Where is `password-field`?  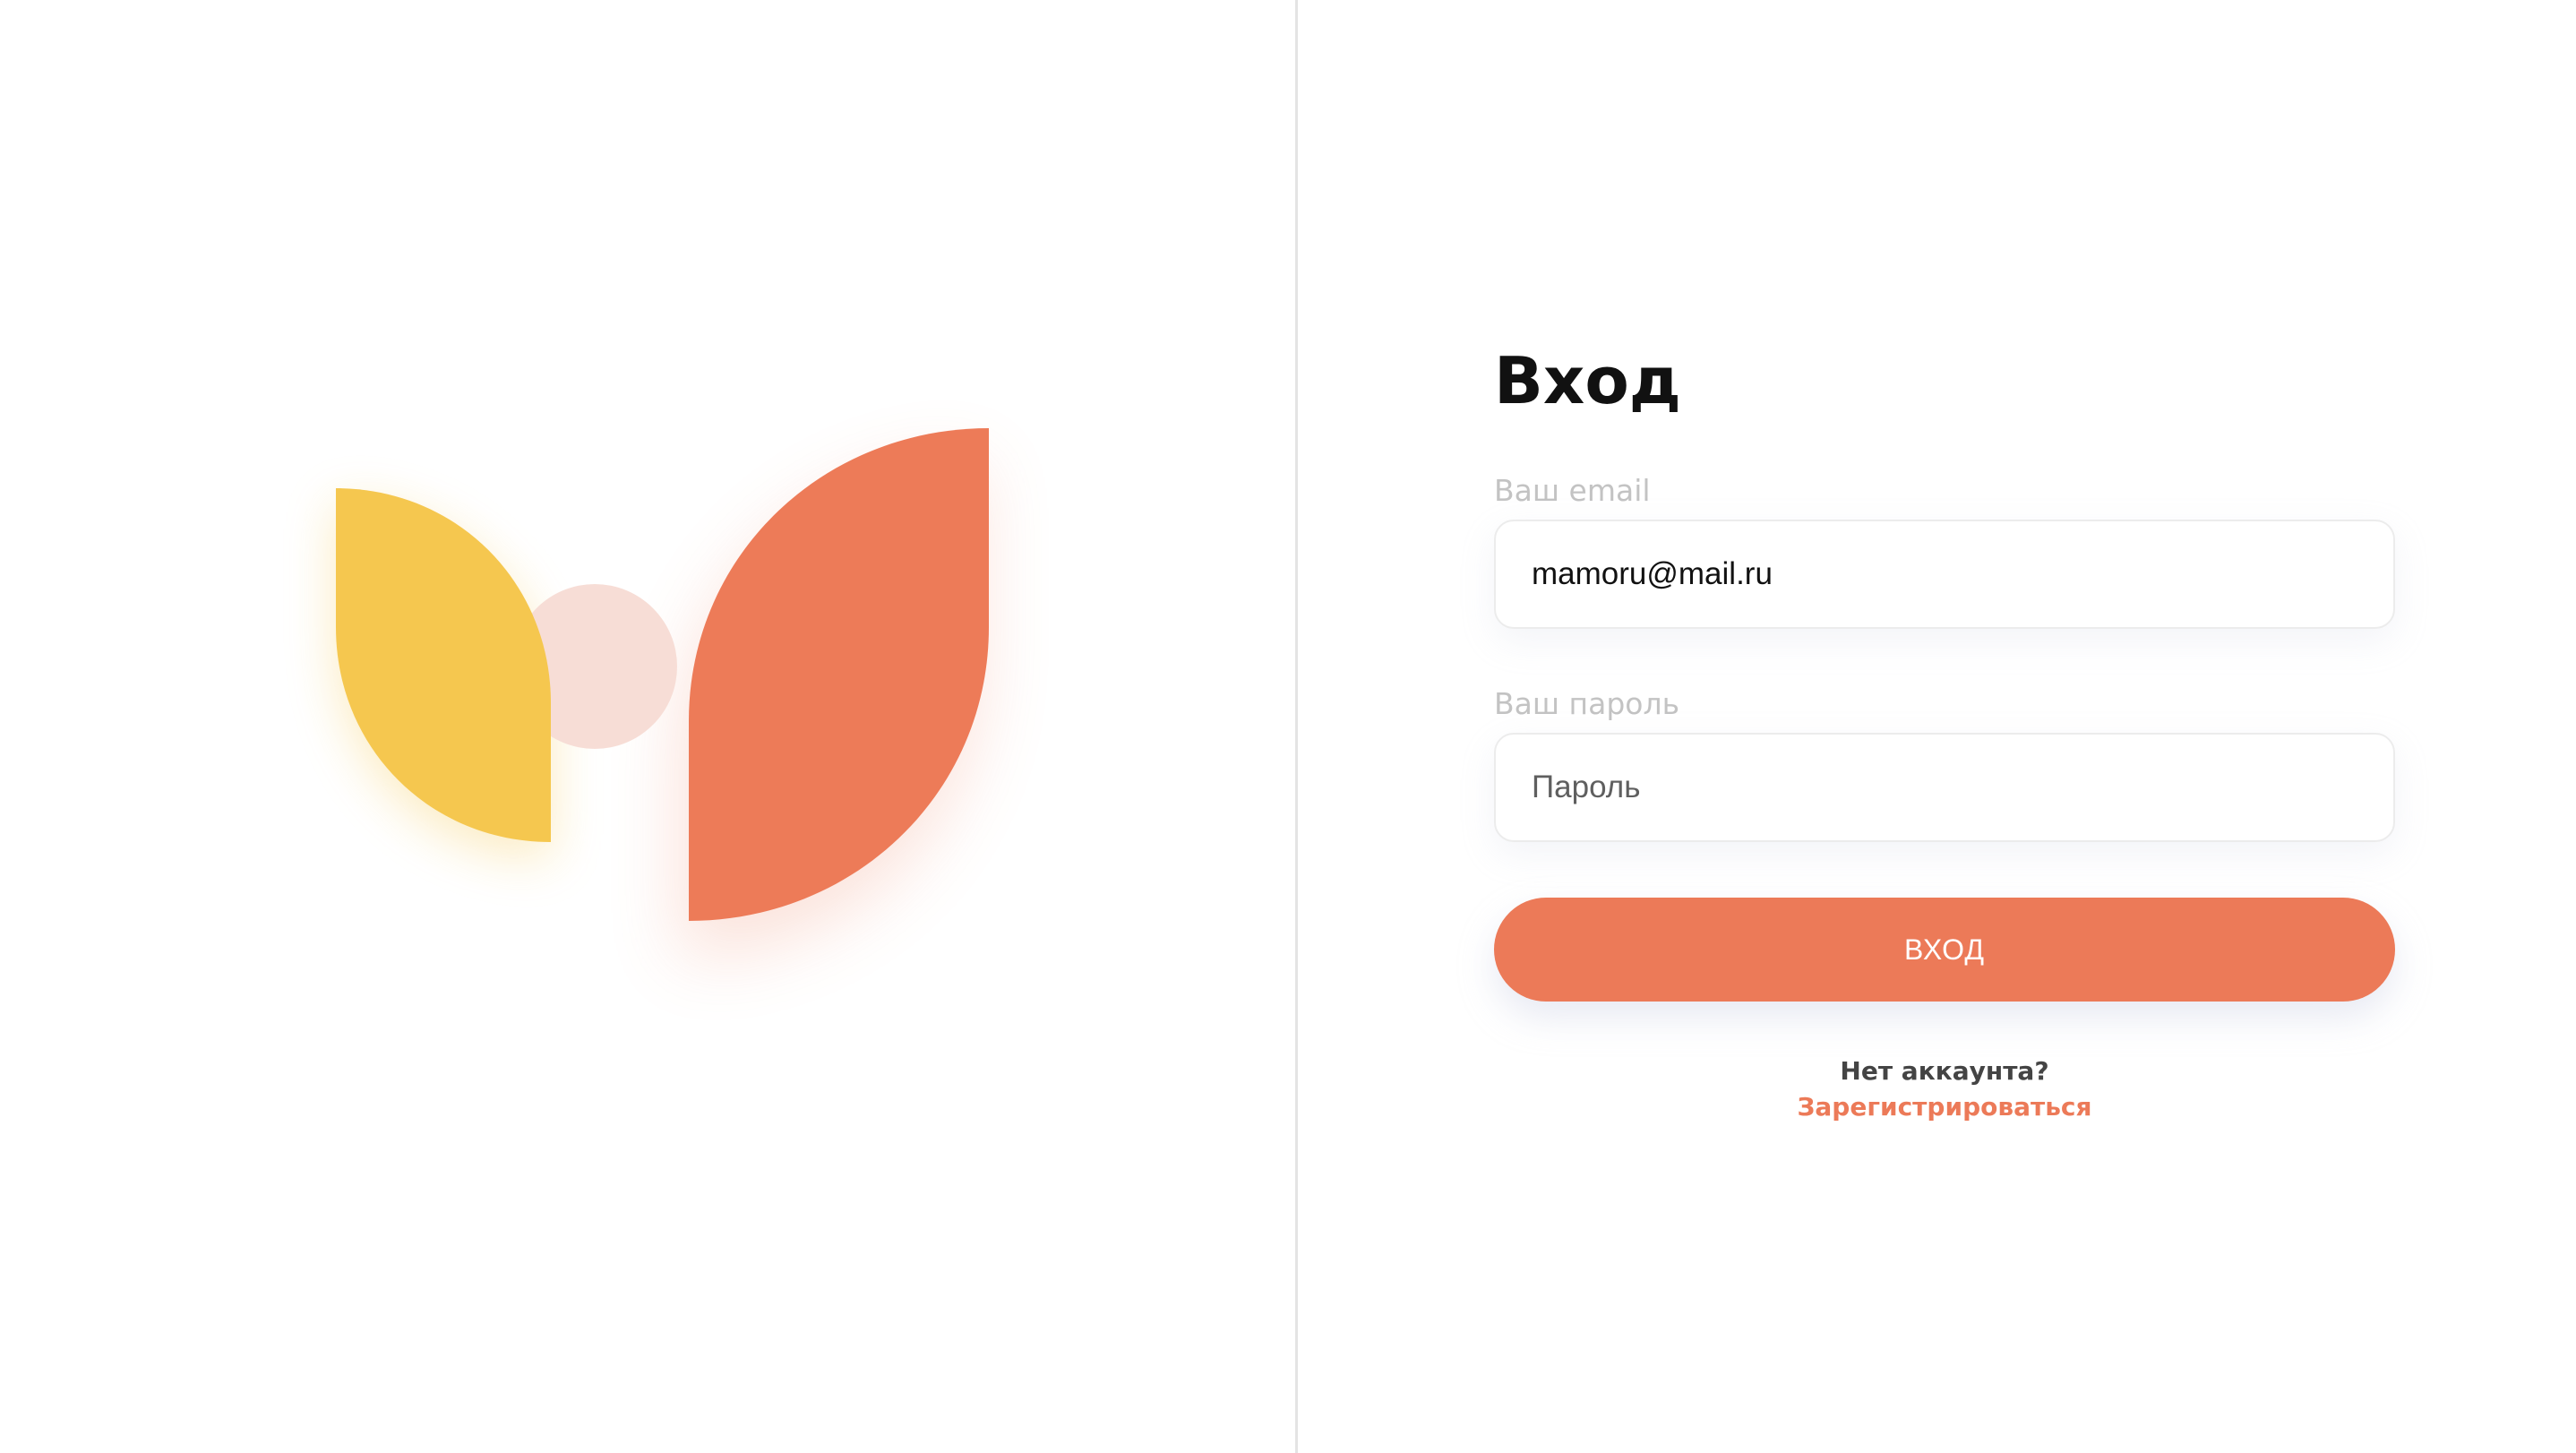 password-field is located at coordinates (1944, 787).